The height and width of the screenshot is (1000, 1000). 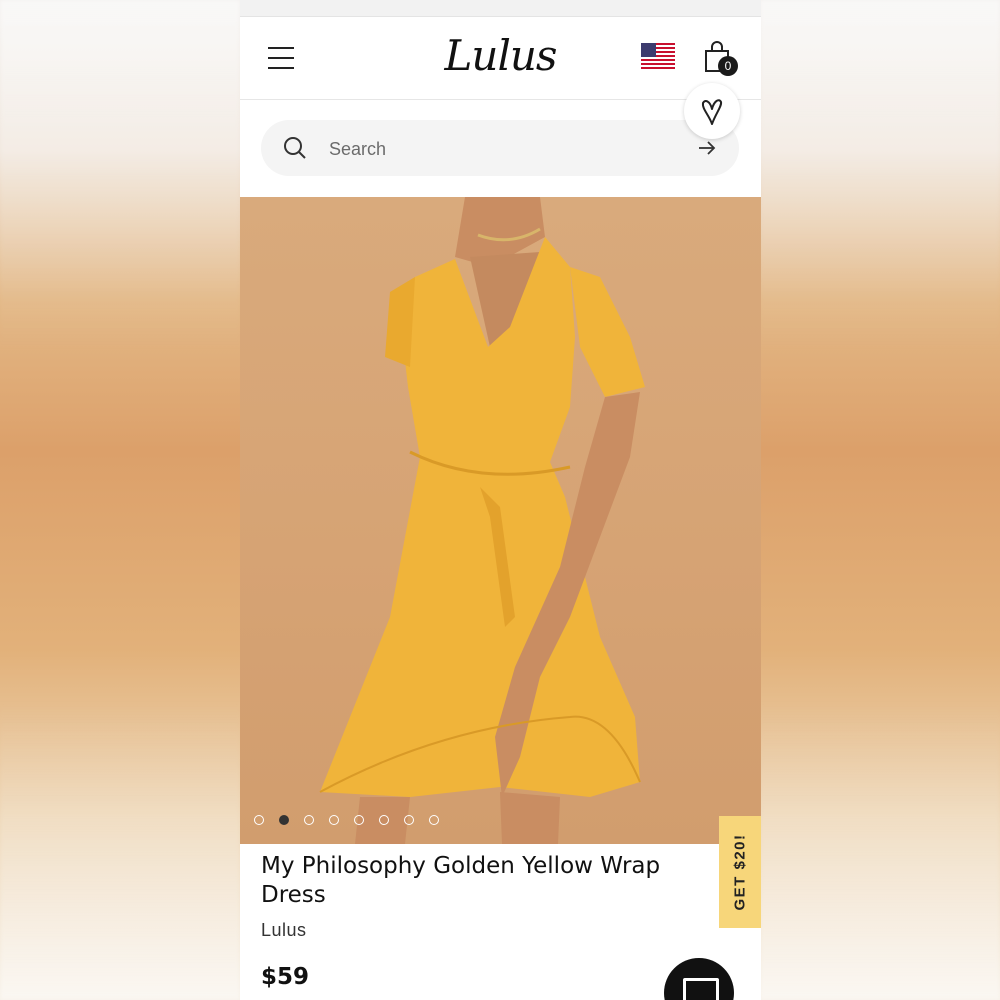 I want to click on us-flag-icon, so click(x=658, y=56).